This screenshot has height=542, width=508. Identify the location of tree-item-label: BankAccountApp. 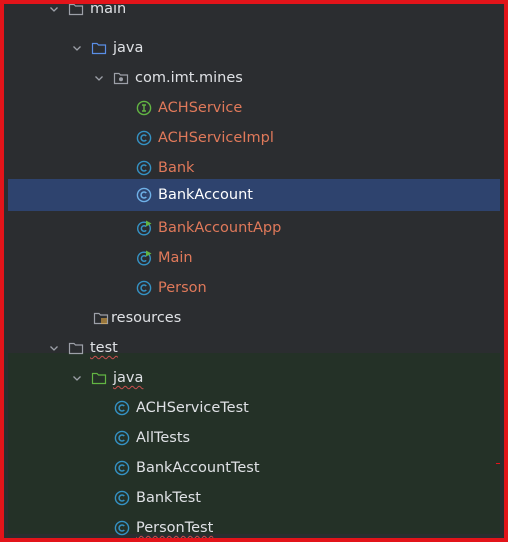
(220, 228).